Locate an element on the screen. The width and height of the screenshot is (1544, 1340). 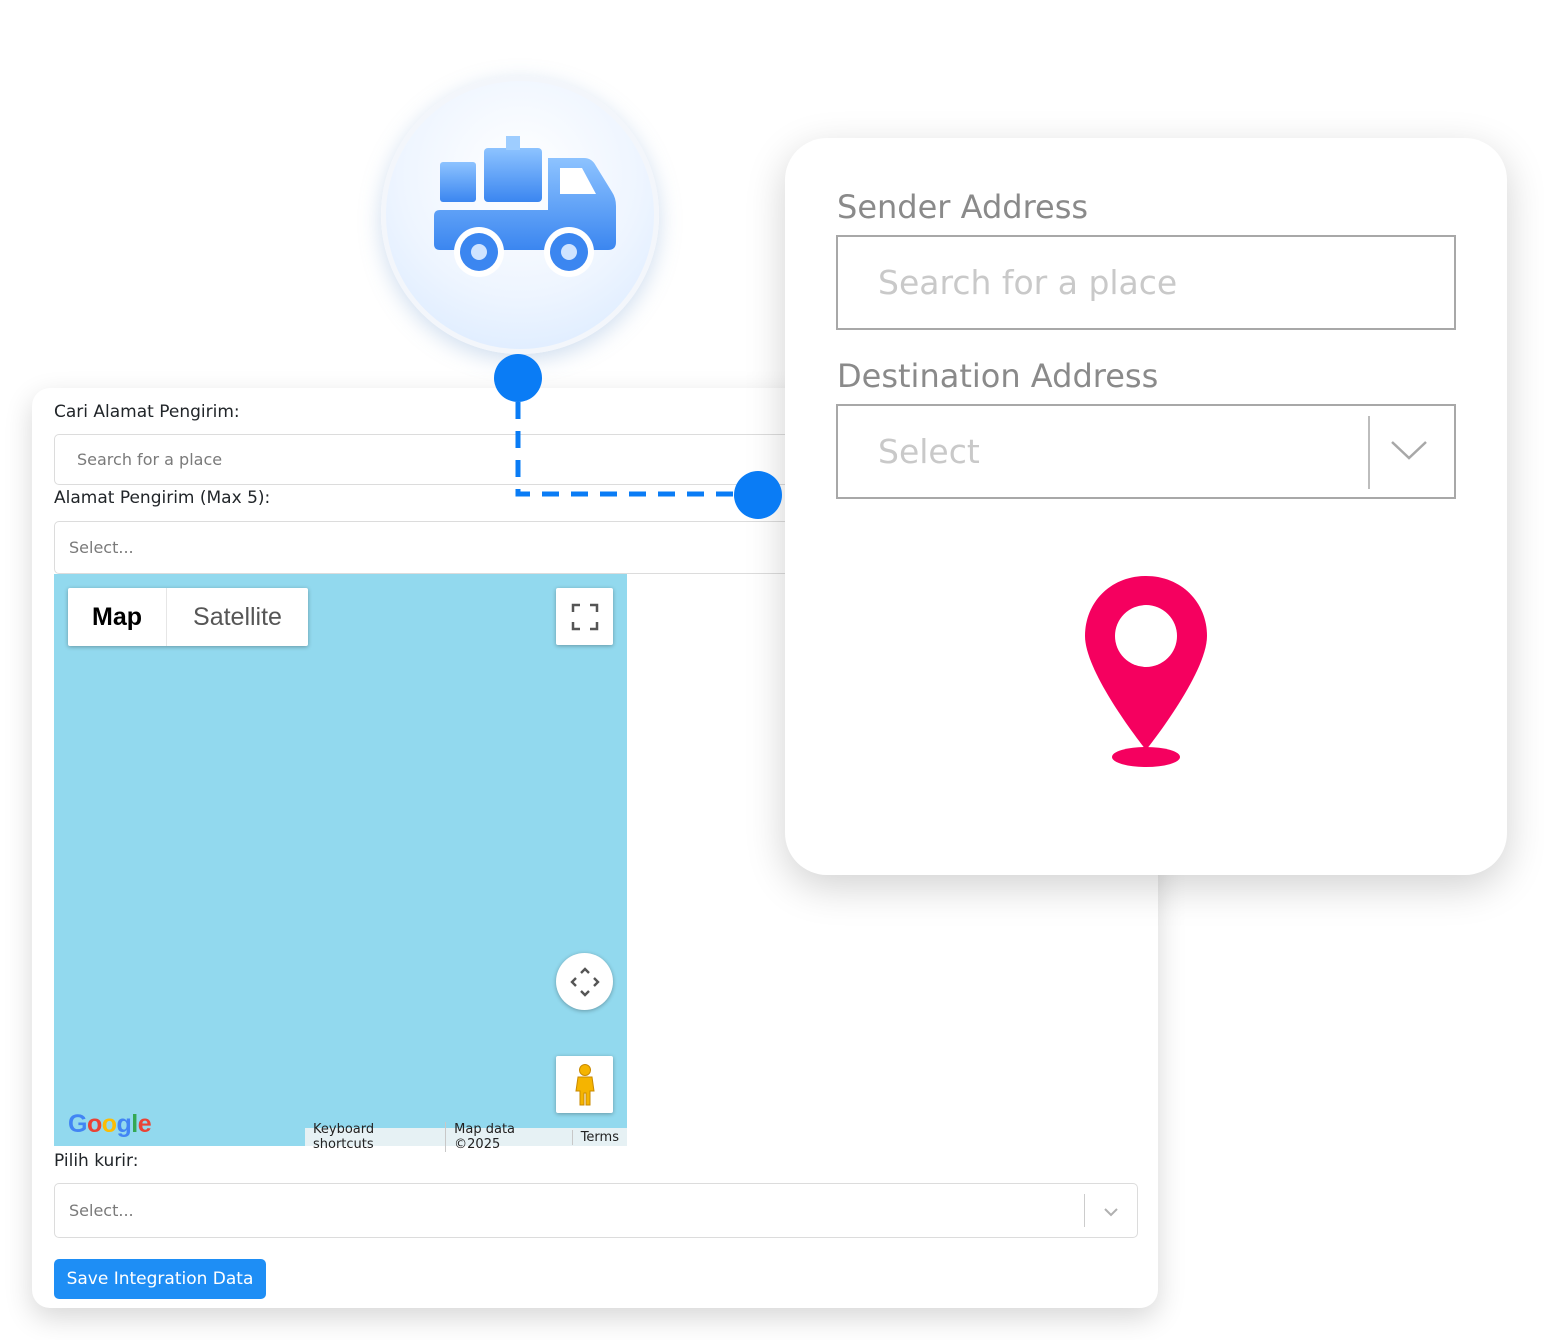
connector-overlay is located at coordinates (638, 436).